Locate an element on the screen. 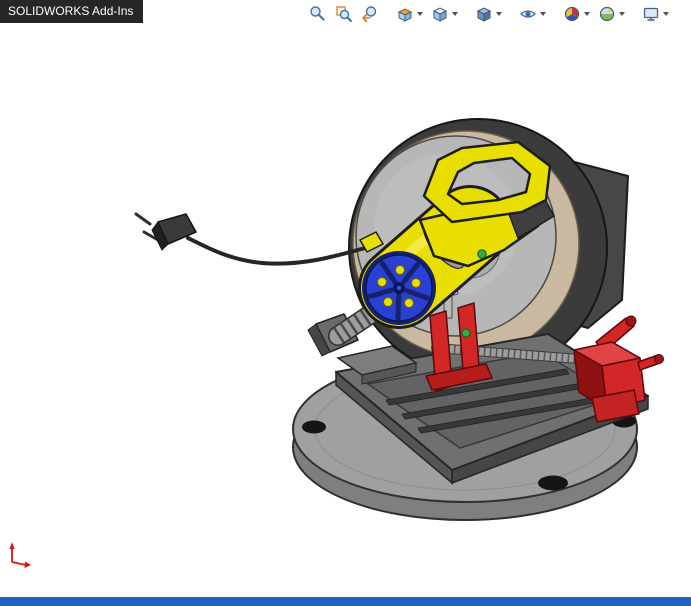 The image size is (691, 606). status-bar is located at coordinates (345, 601).